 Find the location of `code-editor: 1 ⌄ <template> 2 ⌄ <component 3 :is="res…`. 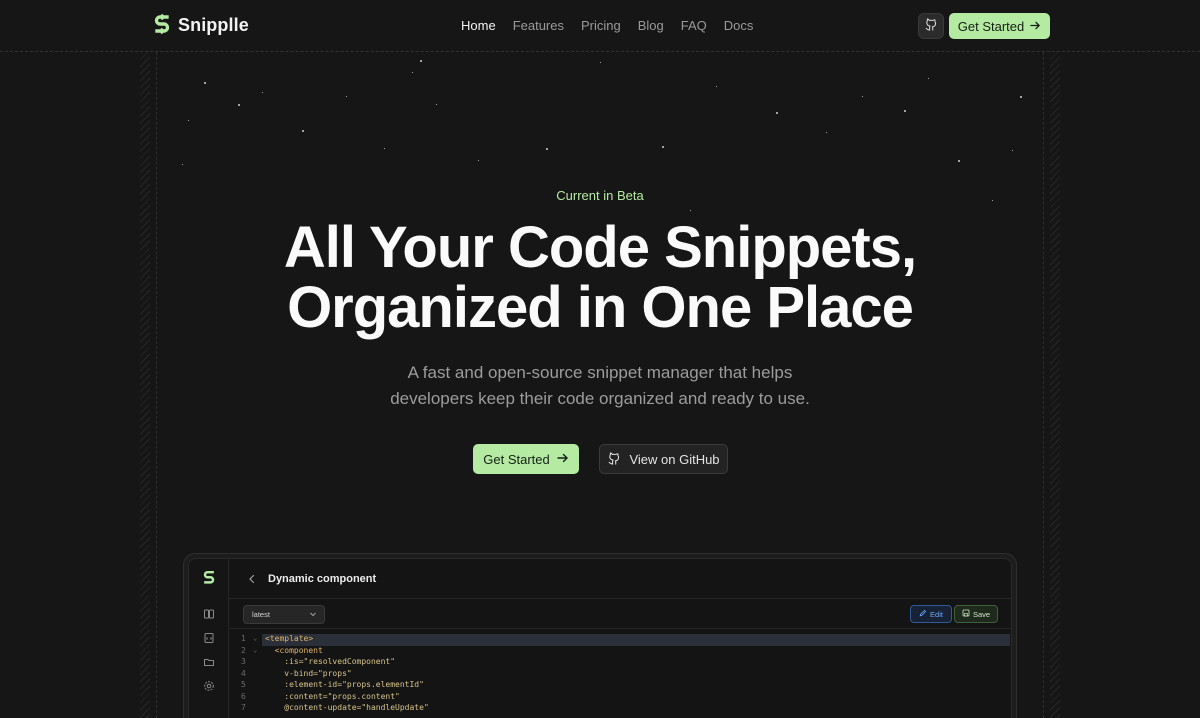

code-editor: 1 ⌄ <template> 2 ⌄ <component 3 :is="res… is located at coordinates (620, 675).